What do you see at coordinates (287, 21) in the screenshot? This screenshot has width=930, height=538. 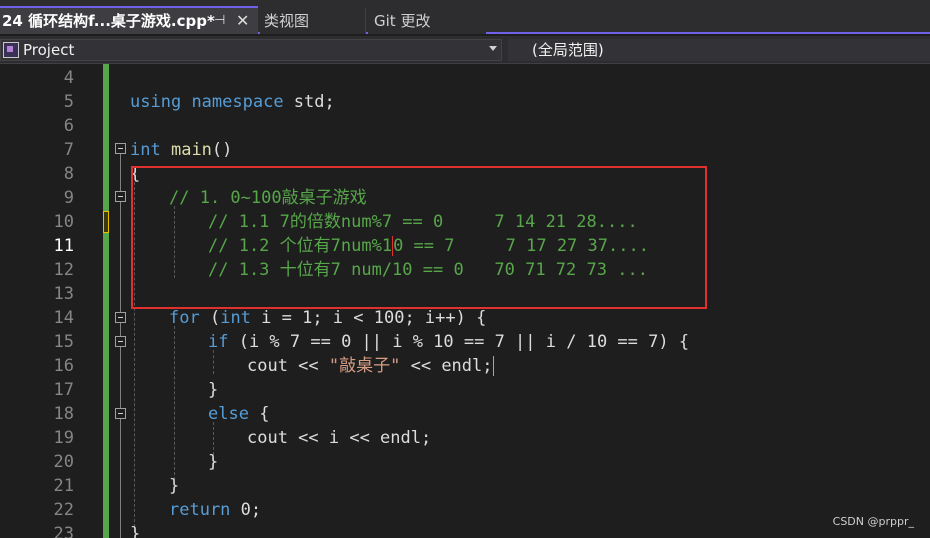 I see `tab-label: 类视图` at bounding box center [287, 21].